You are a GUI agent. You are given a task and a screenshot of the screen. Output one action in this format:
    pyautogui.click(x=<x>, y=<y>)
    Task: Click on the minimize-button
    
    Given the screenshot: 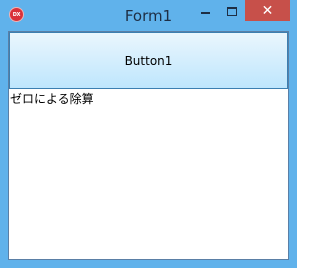 What is the action you would take?
    pyautogui.click(x=206, y=10)
    